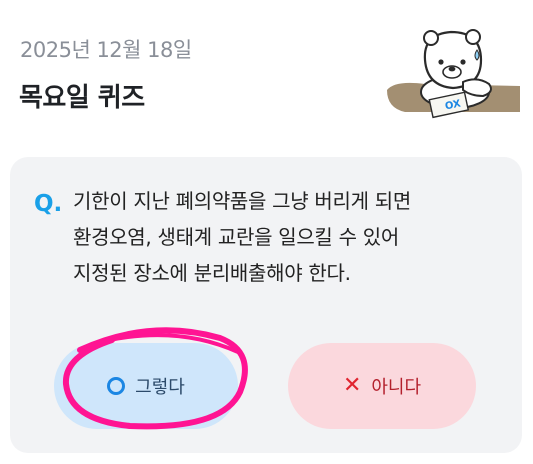  What do you see at coordinates (352, 385) in the screenshot?
I see `x-mark-icon: ✕` at bounding box center [352, 385].